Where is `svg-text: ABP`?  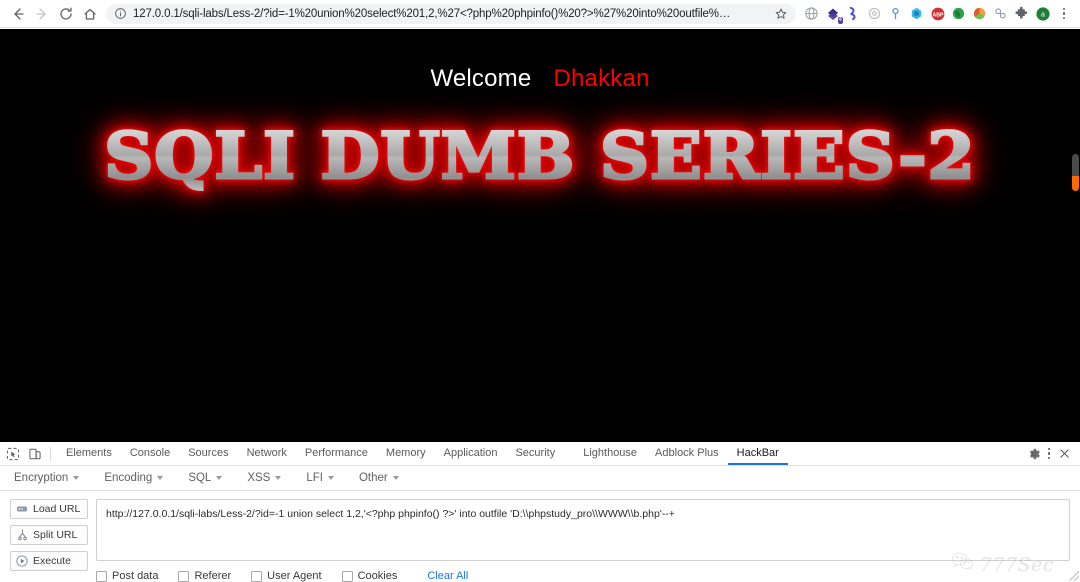
svg-text: ABP is located at coordinates (937, 15).